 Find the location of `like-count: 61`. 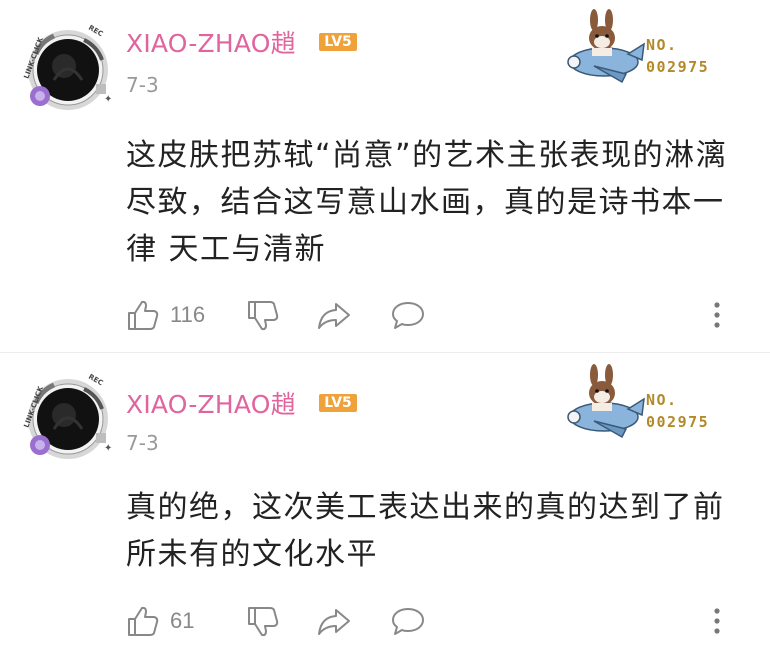

like-count: 61 is located at coordinates (182, 620).